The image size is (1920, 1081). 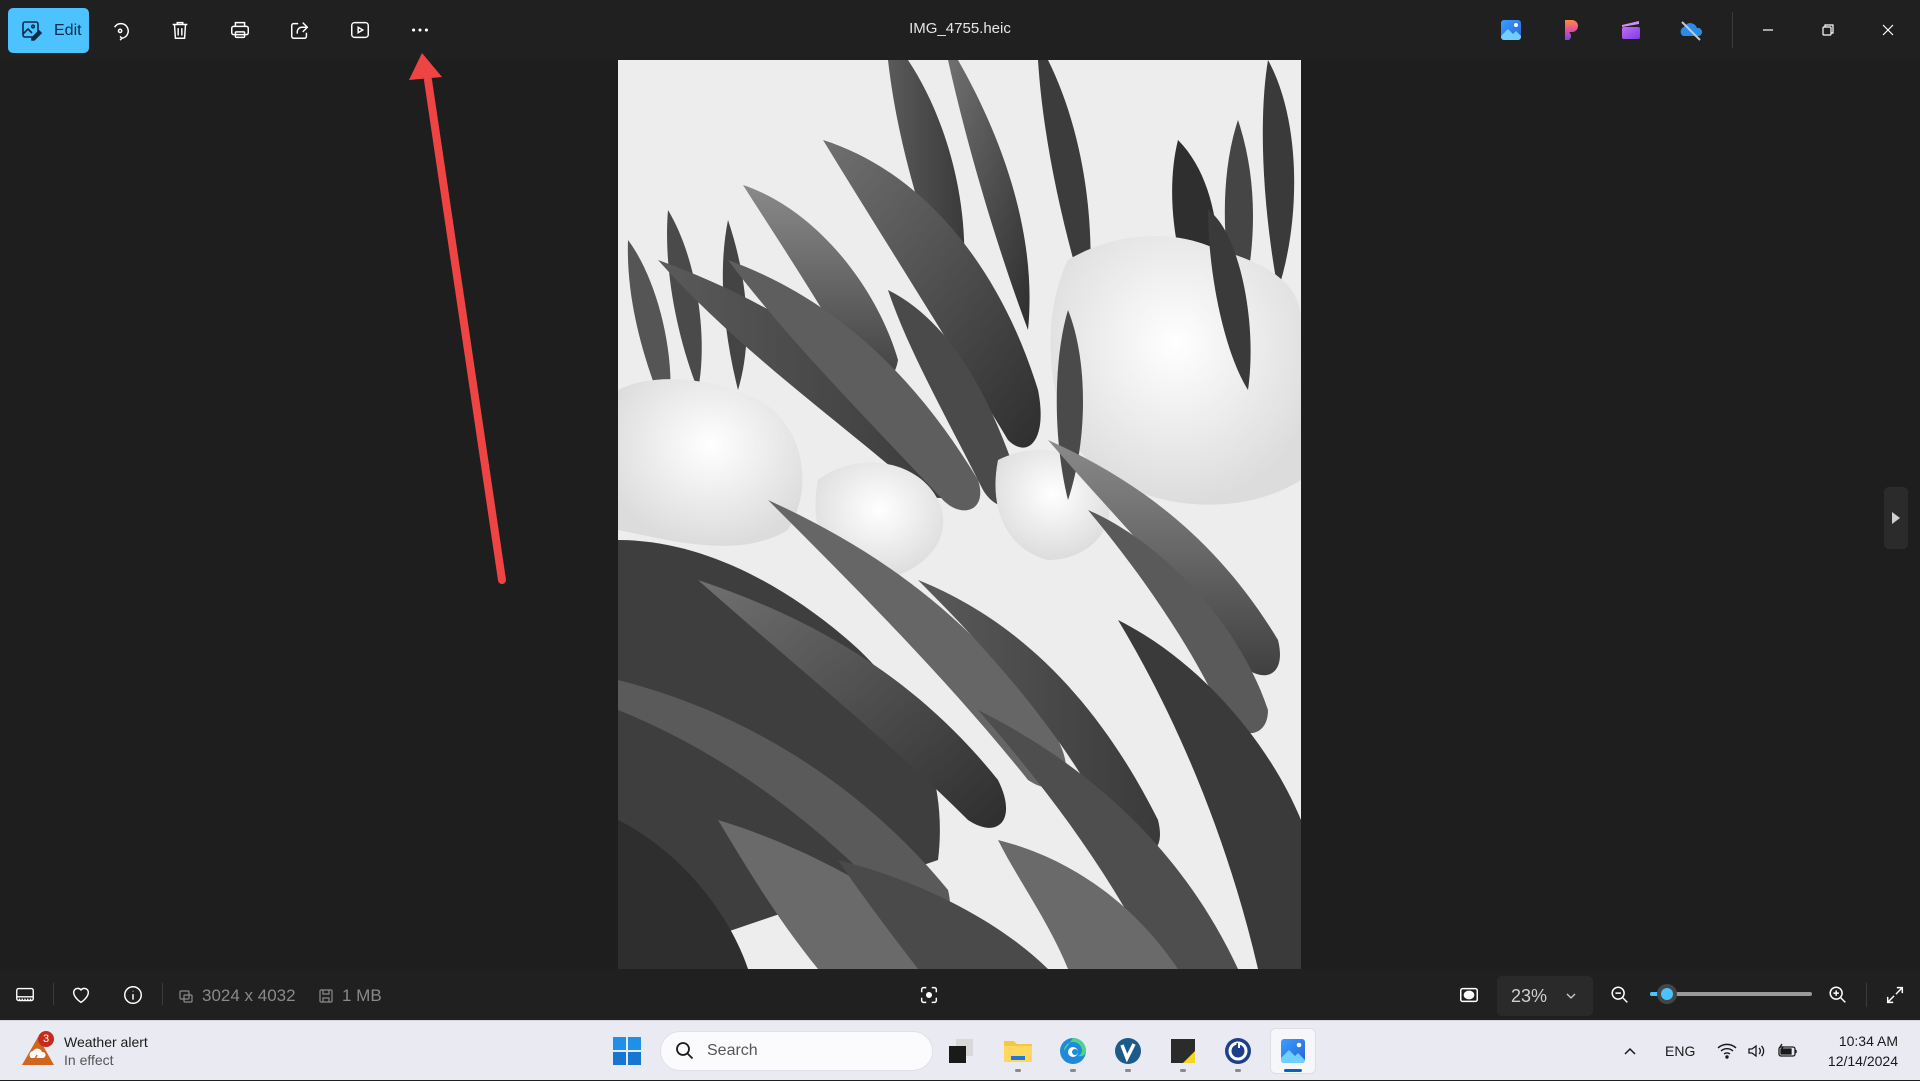 I want to click on chevron-down-icon, so click(x=1571, y=996).